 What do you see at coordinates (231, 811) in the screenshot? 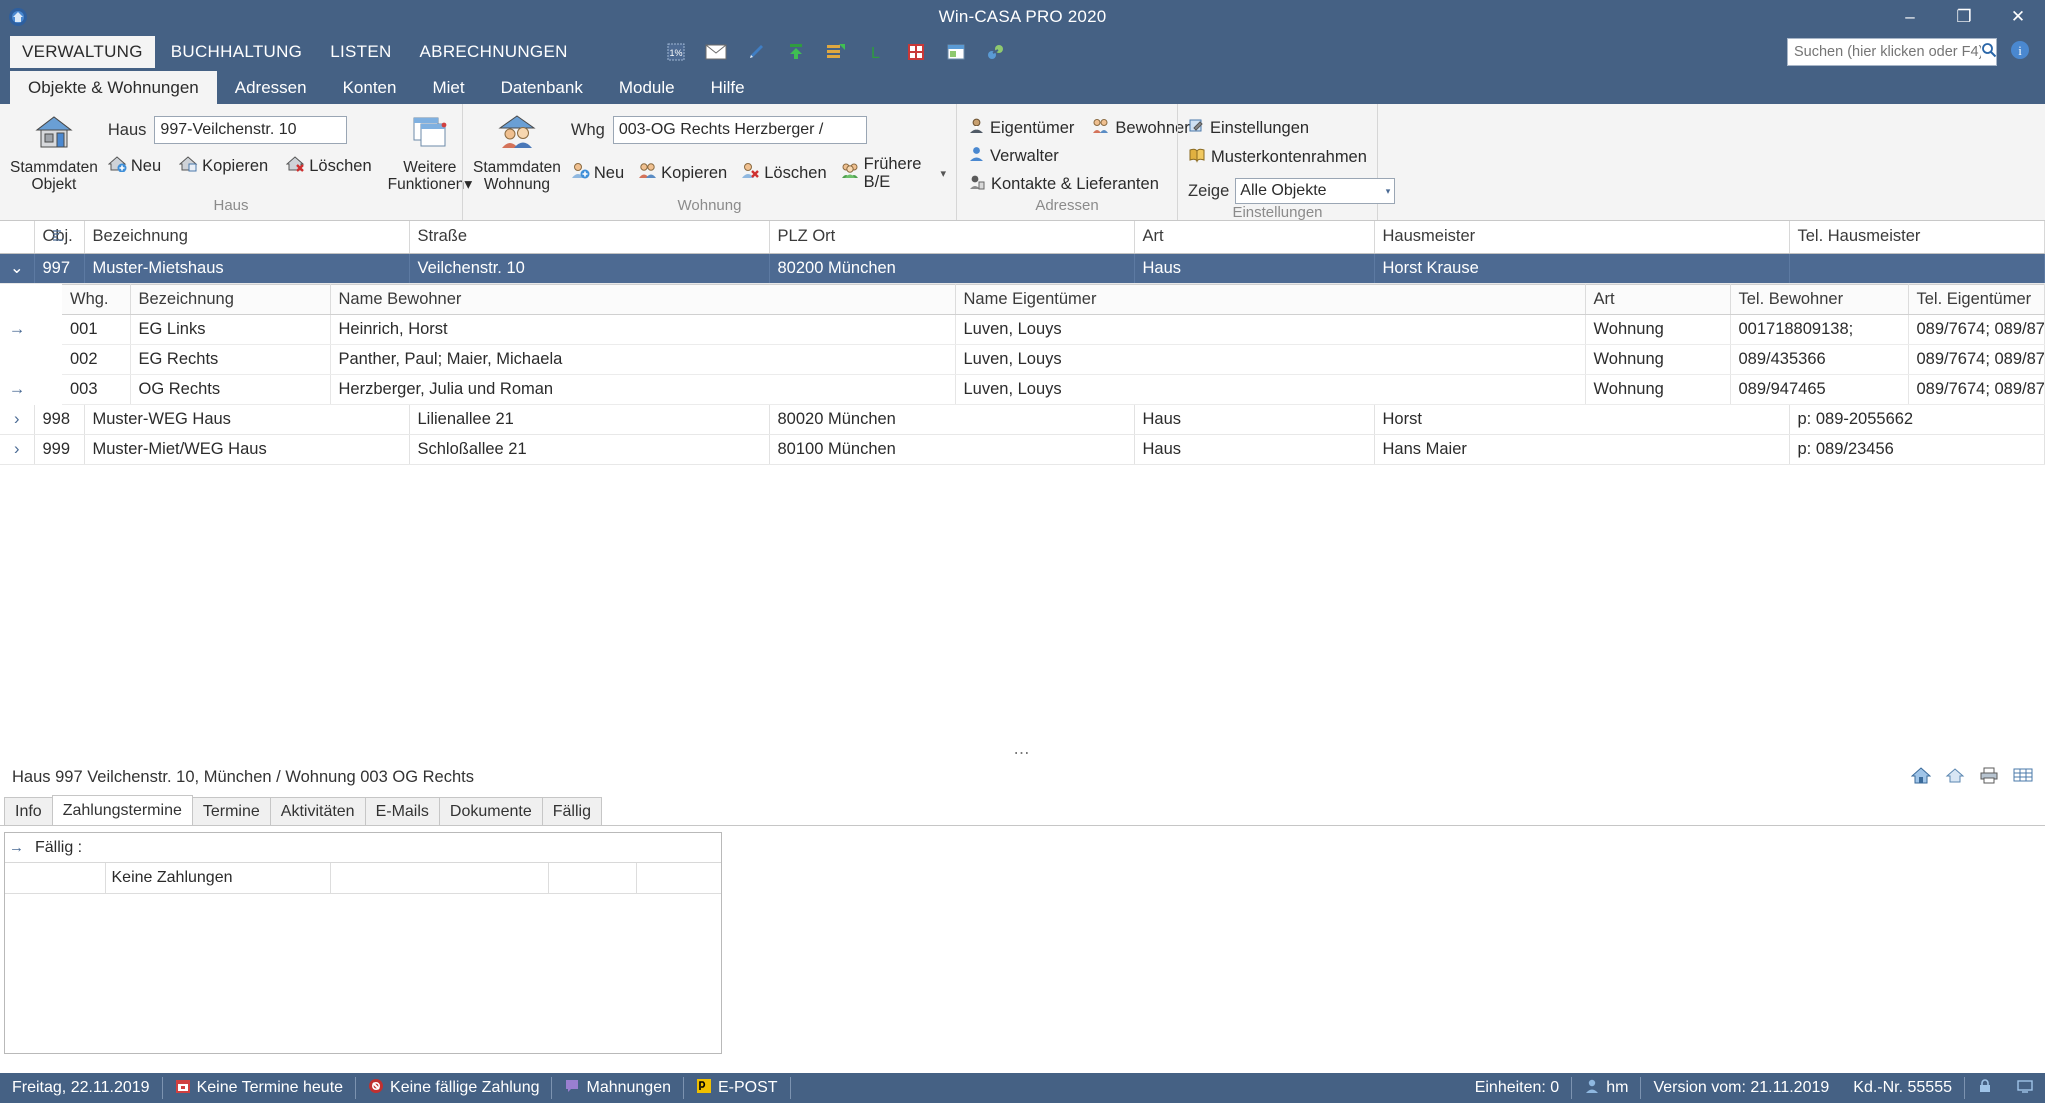
I see `tab-termine: Termine` at bounding box center [231, 811].